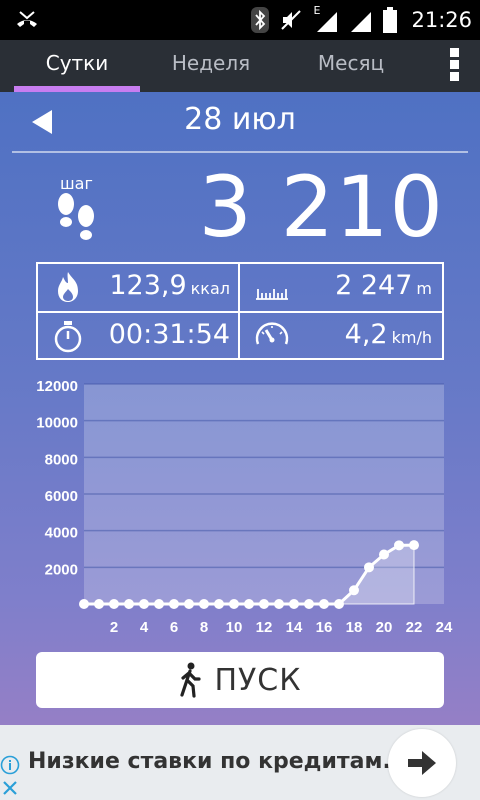  Describe the element at coordinates (424, 288) in the screenshot. I see `distance-unit: m` at that location.